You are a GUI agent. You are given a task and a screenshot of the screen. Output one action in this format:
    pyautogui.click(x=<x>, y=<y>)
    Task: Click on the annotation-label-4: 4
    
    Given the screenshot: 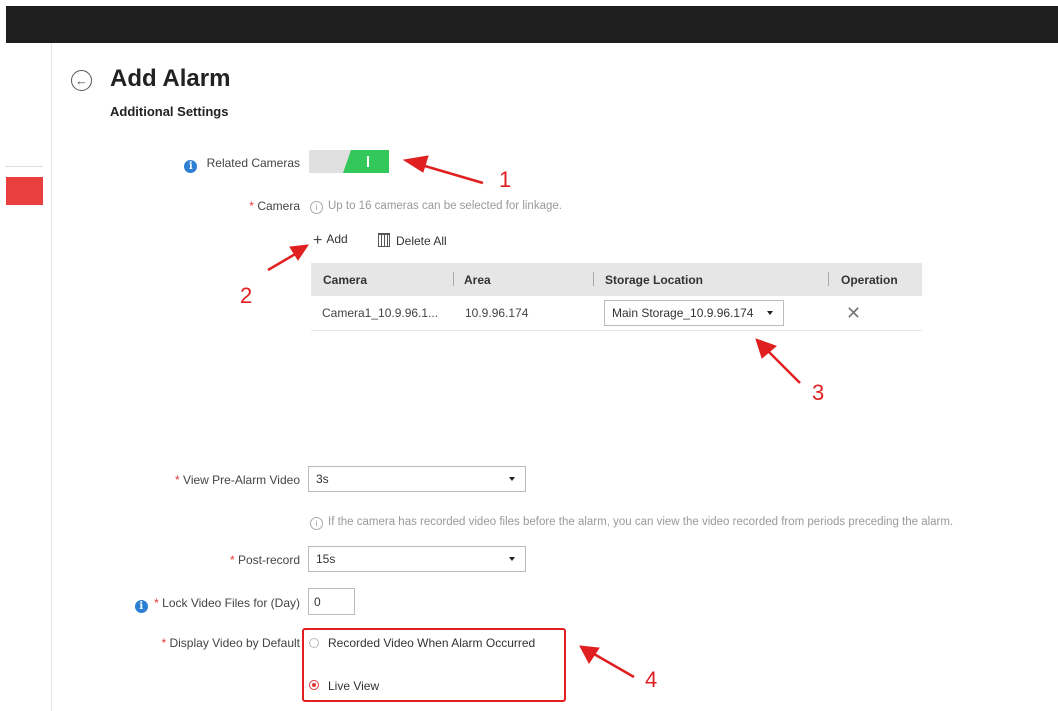 What is the action you would take?
    pyautogui.click(x=651, y=679)
    